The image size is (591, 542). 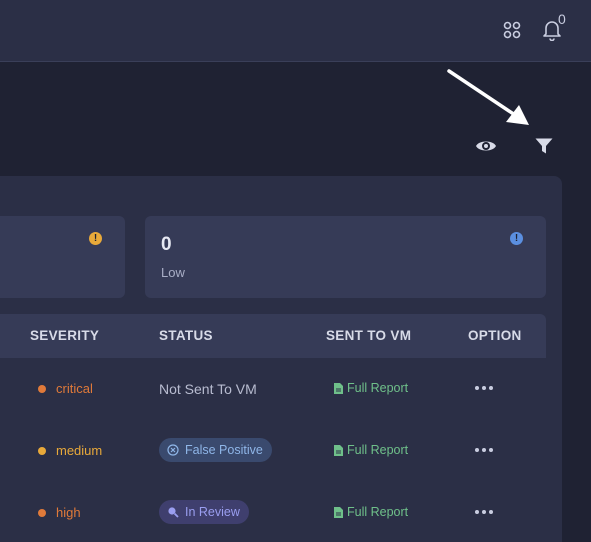 I want to click on column-severity: SEVERITY, so click(x=64, y=335).